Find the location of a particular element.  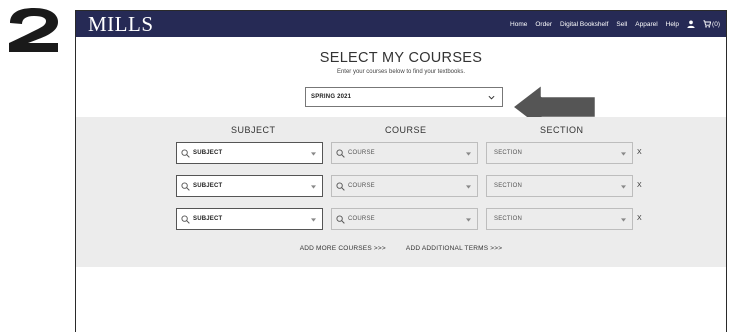

column-header-section: SECTION is located at coordinates (562, 130).